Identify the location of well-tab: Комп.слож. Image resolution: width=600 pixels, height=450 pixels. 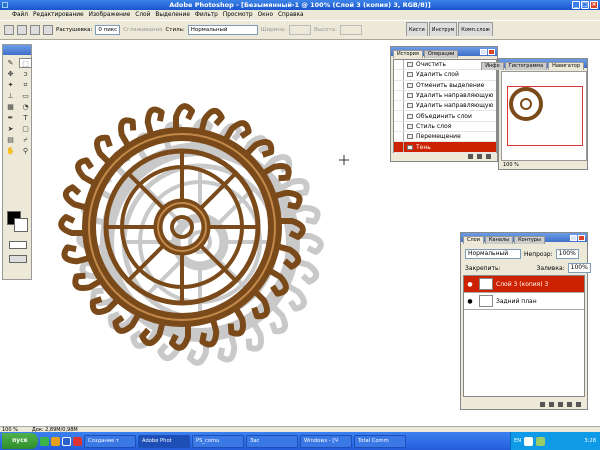
(476, 29).